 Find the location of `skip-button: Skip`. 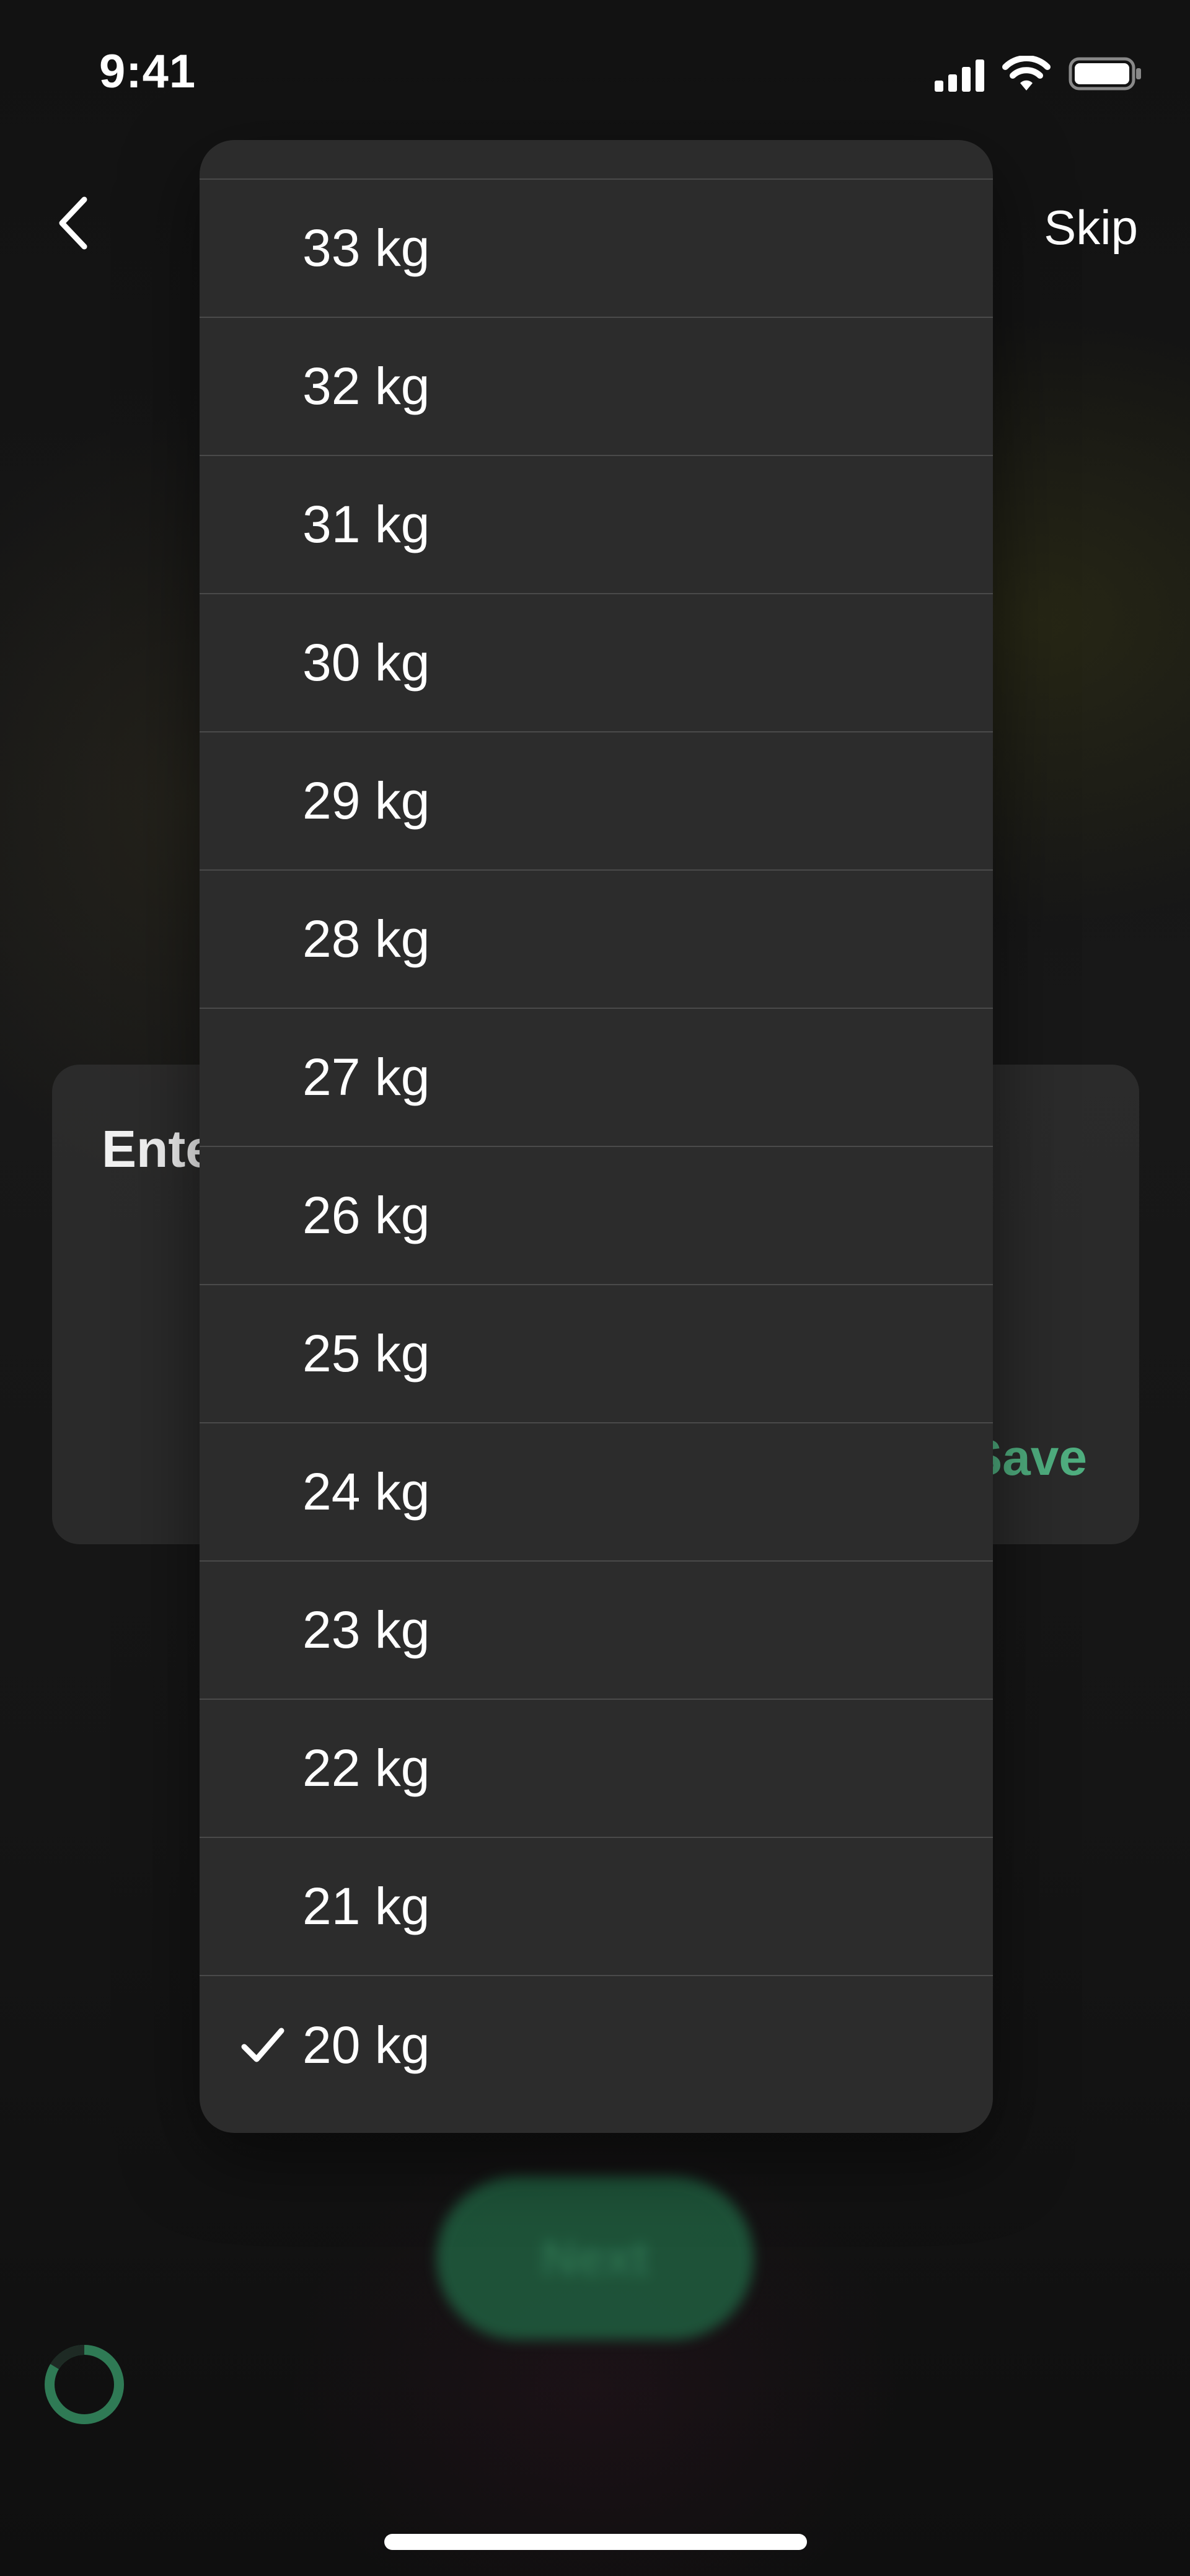

skip-button: Skip is located at coordinates (1091, 228).